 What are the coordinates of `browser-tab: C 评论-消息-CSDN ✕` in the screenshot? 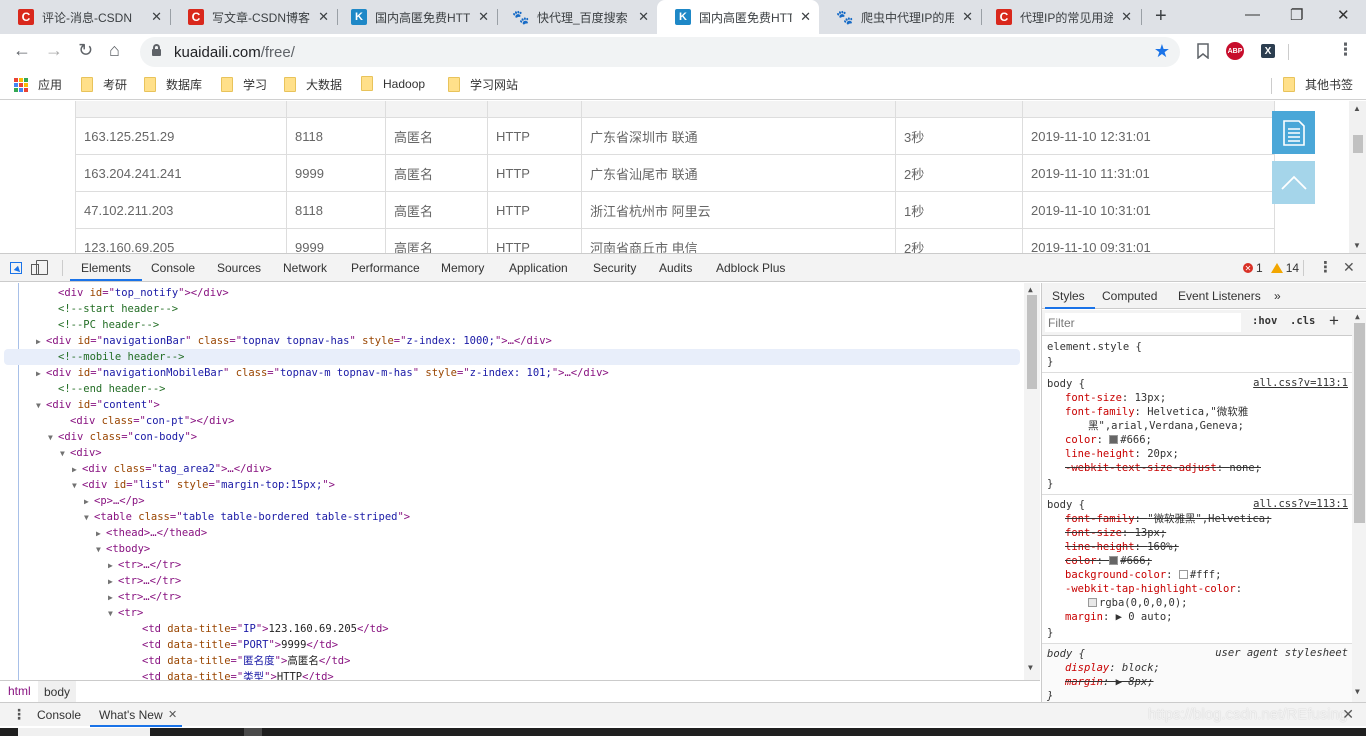 It's located at (85, 17).